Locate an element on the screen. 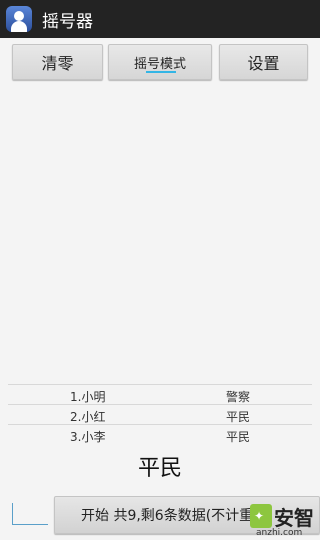  watermark-url: anzhi.com is located at coordinates (279, 533).